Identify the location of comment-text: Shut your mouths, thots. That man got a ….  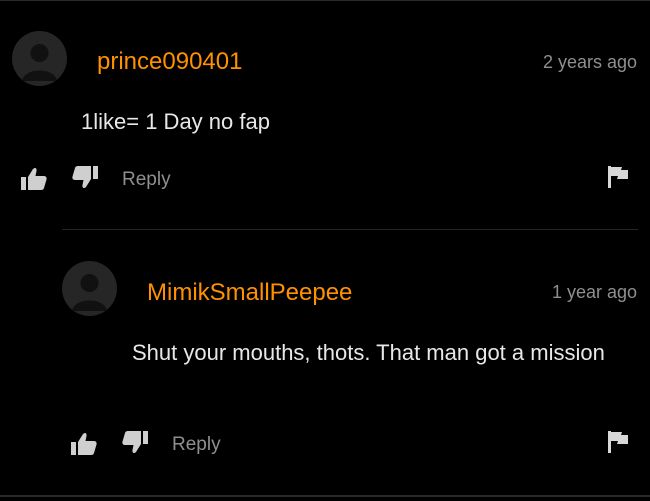
(368, 352).